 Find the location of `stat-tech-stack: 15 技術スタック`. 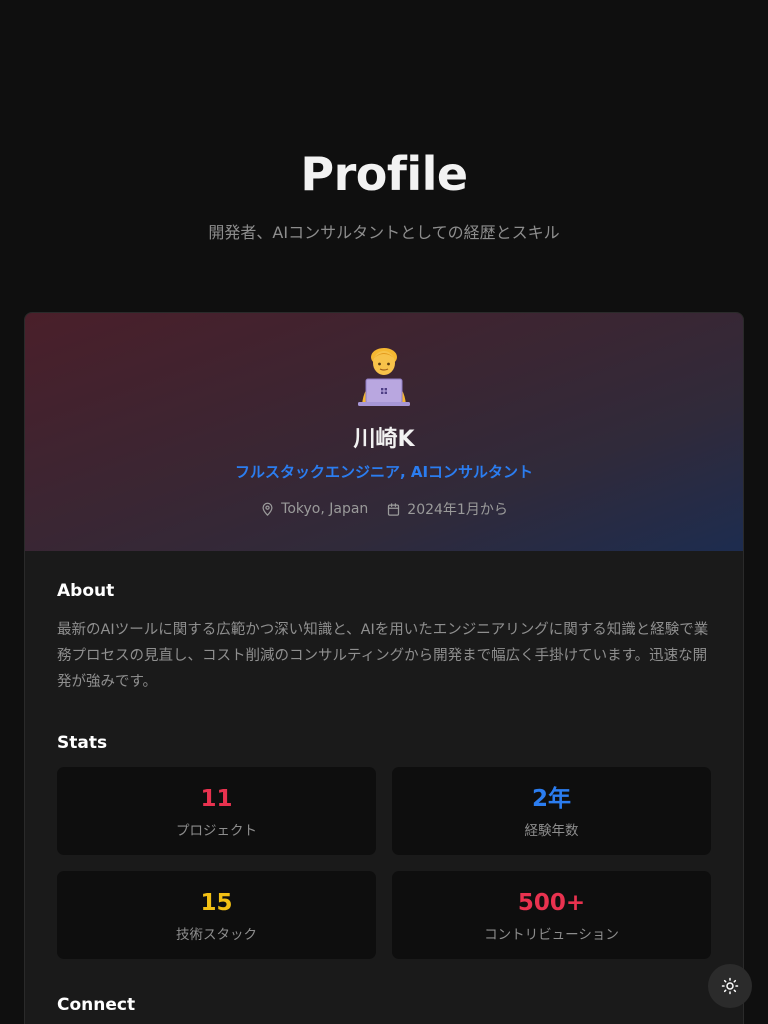

stat-tech-stack: 15 技術スタック is located at coordinates (216, 915).